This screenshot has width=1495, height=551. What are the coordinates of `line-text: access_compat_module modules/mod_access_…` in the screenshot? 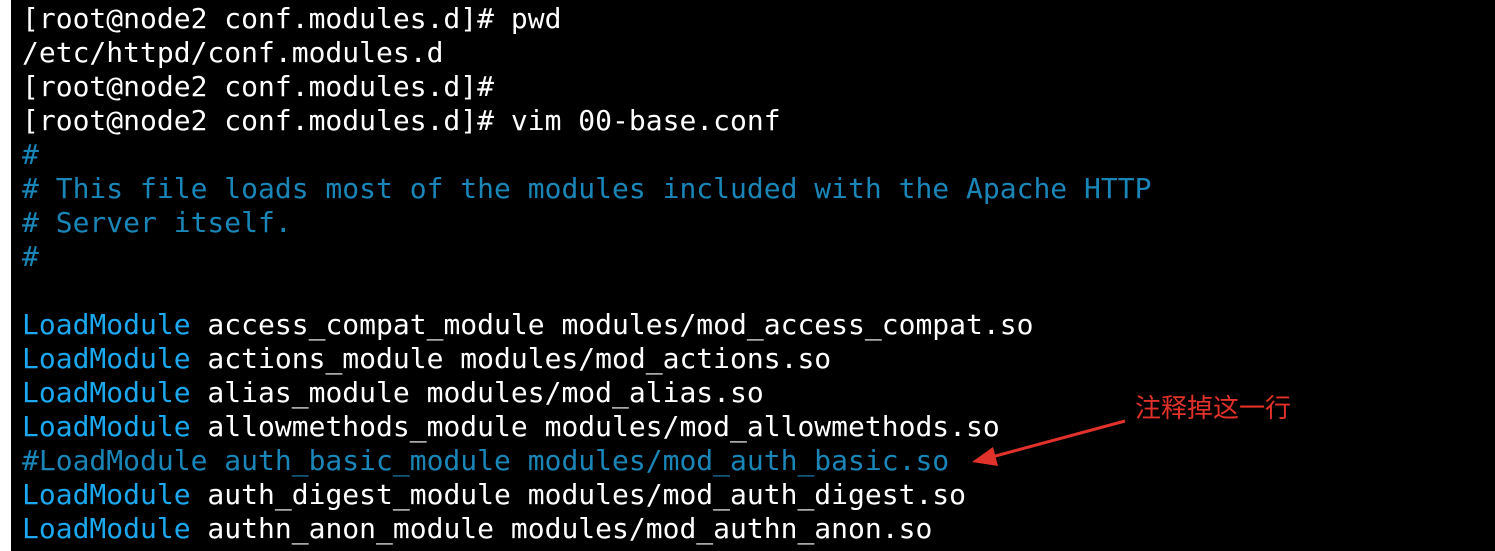 It's located at (612, 324).